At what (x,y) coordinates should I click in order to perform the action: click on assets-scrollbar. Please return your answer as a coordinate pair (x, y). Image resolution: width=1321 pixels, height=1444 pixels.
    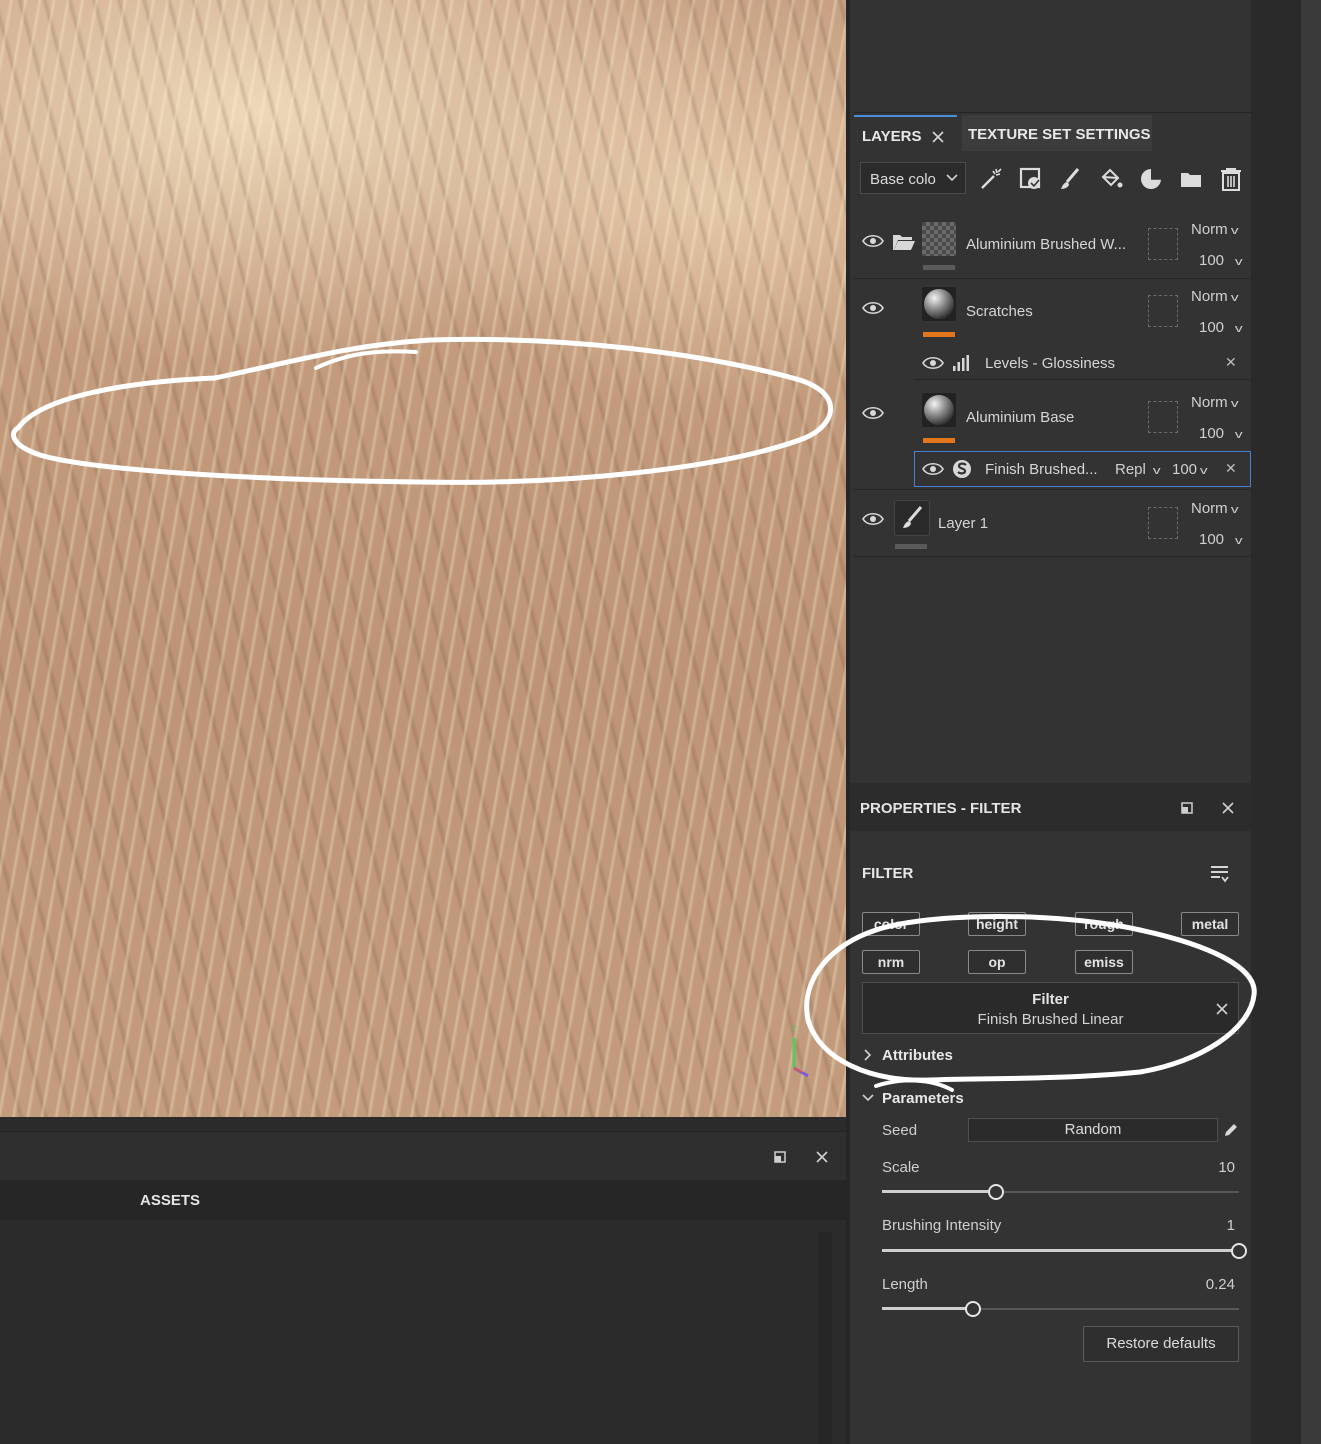
    Looking at the image, I should click on (825, 1338).